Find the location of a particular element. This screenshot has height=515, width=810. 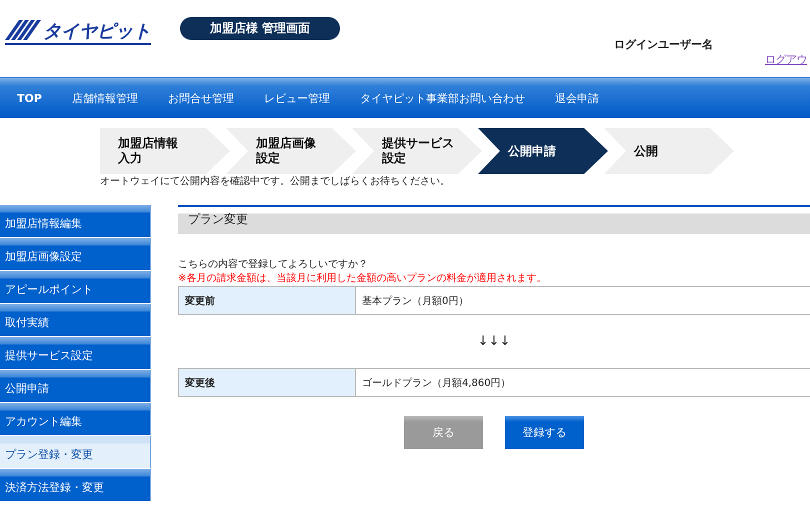

submit-button: 登録する is located at coordinates (544, 432).